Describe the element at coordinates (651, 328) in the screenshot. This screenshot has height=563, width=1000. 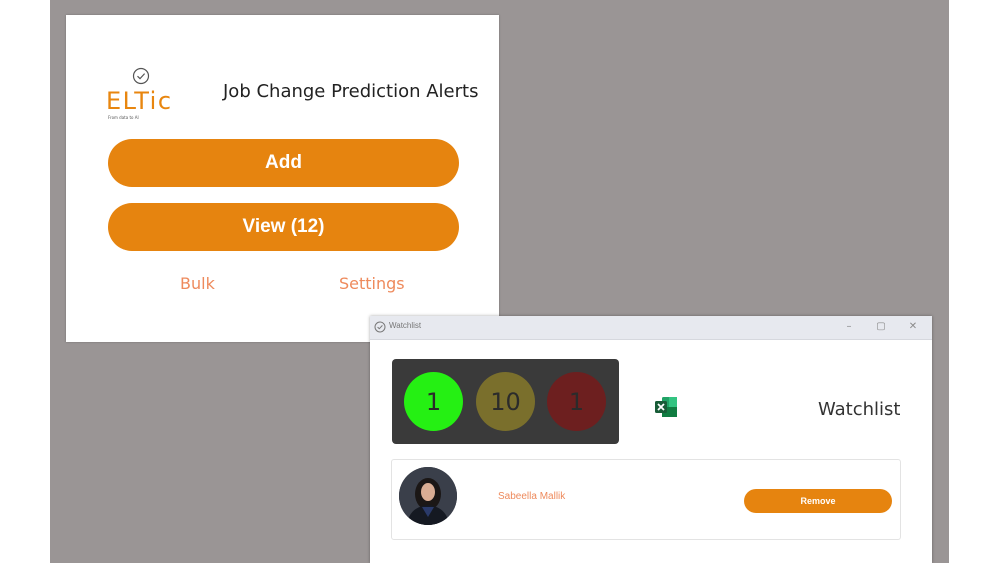
I see `window-titlebar: Watchlist – ▢ ✕` at that location.